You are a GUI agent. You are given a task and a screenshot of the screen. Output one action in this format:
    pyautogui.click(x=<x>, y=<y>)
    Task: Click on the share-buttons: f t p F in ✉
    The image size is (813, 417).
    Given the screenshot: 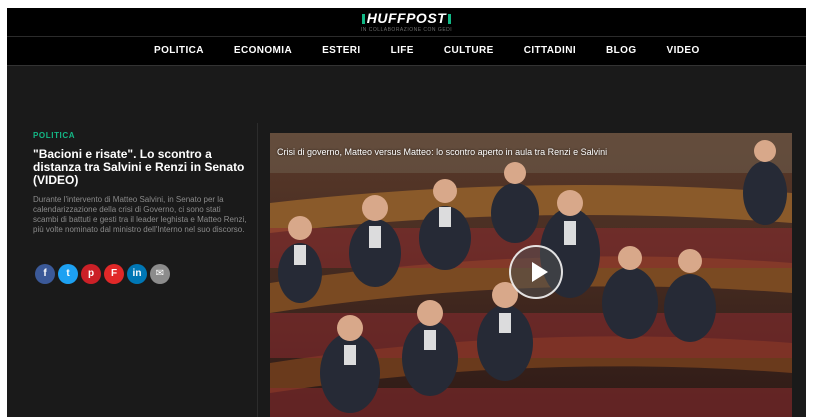 What is the action you would take?
    pyautogui.click(x=104, y=274)
    